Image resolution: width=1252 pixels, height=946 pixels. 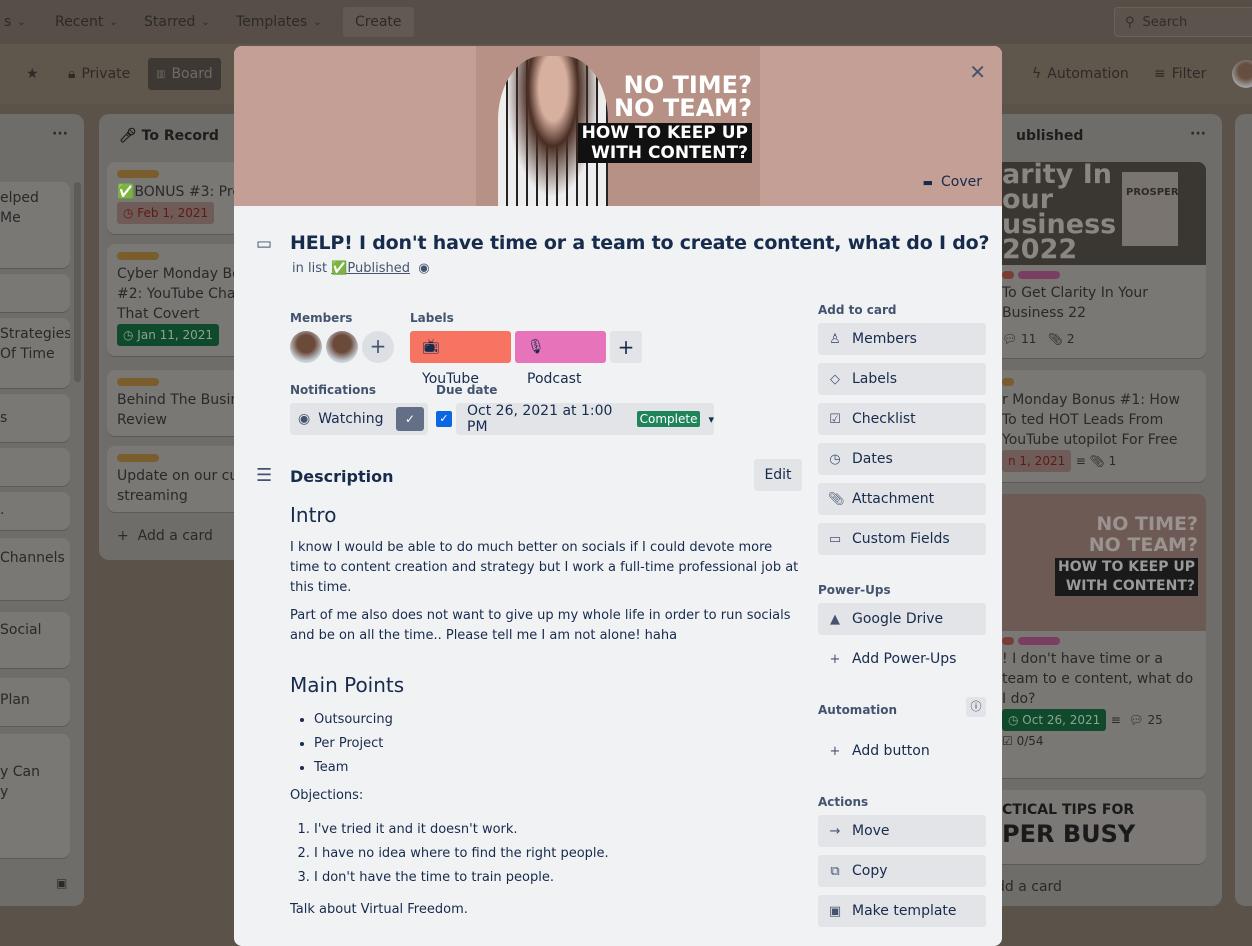 What do you see at coordinates (902, 659) in the screenshot?
I see `add-powerups-button: + Add Power-Ups` at bounding box center [902, 659].